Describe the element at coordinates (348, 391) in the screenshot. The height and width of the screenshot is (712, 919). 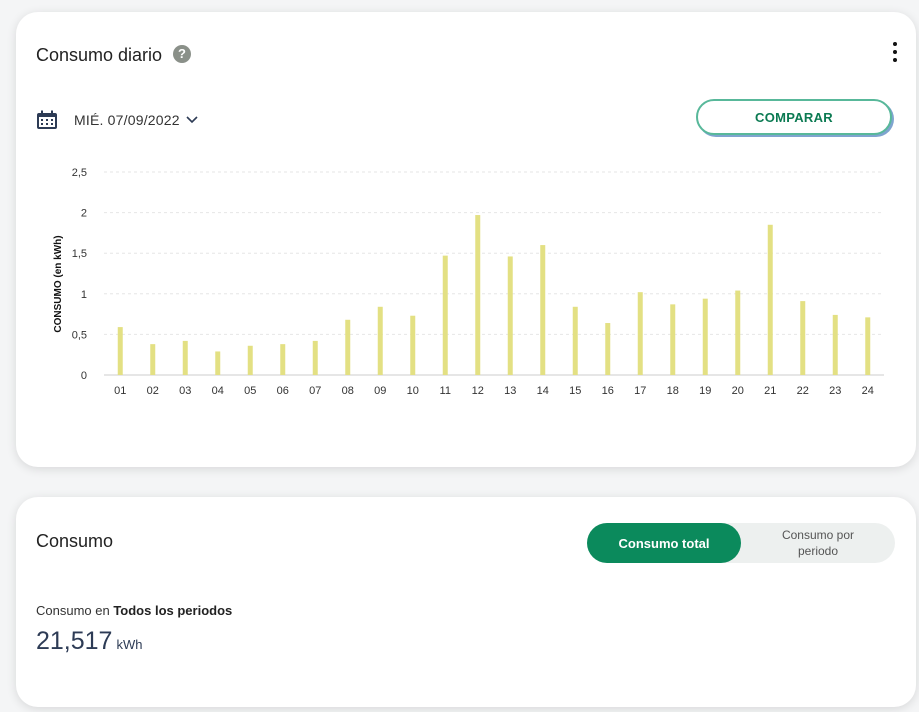
I see `x-tick-label: 08` at that location.